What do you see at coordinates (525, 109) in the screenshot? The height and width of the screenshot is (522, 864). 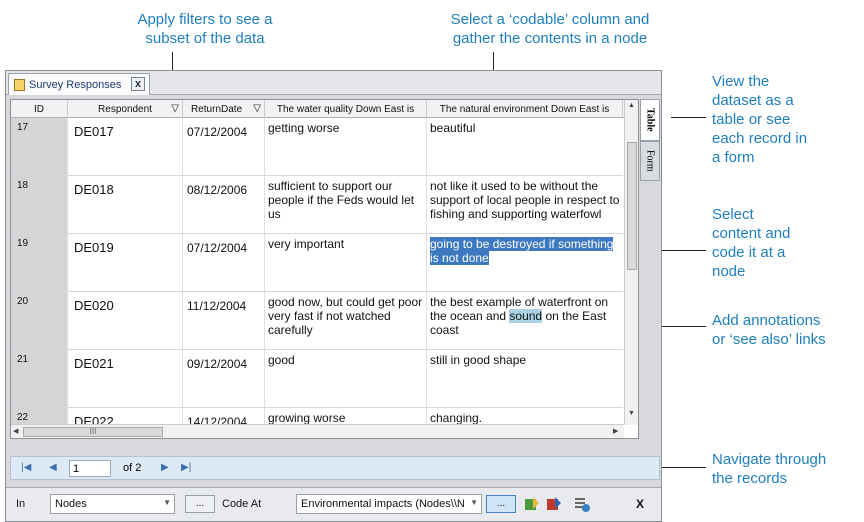 I see `col-header-environment: The natural environment Down East is` at bounding box center [525, 109].